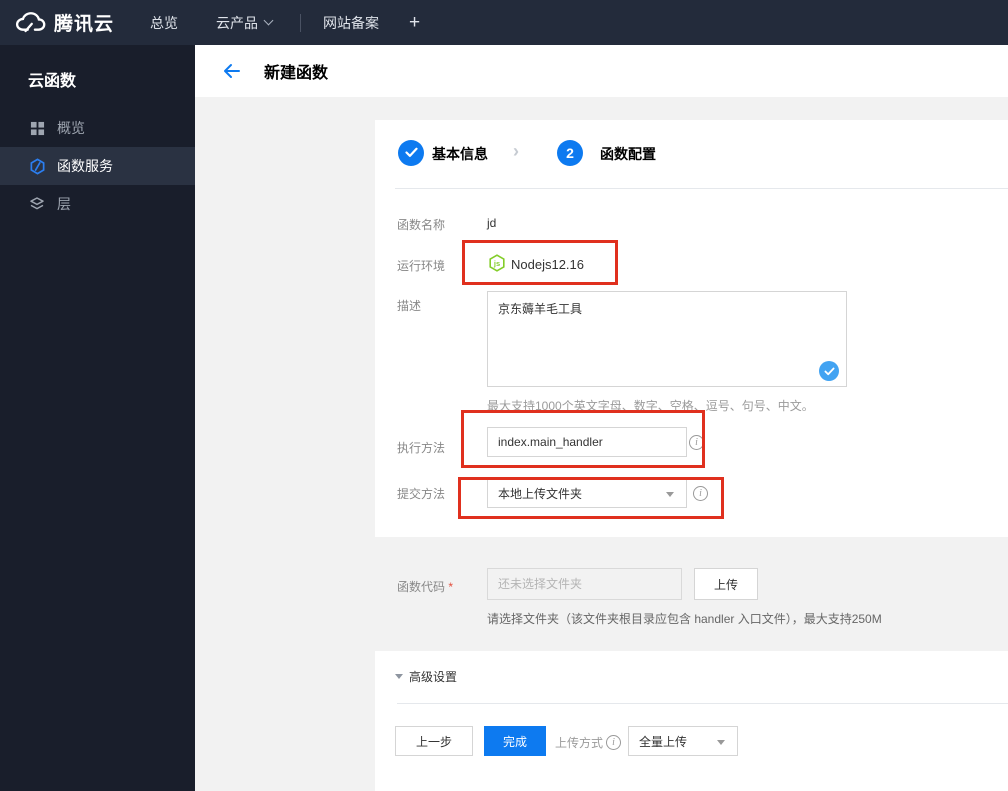 The width and height of the screenshot is (1008, 791). Describe the element at coordinates (421, 587) in the screenshot. I see `function-code-label-text: 函数代码` at that location.